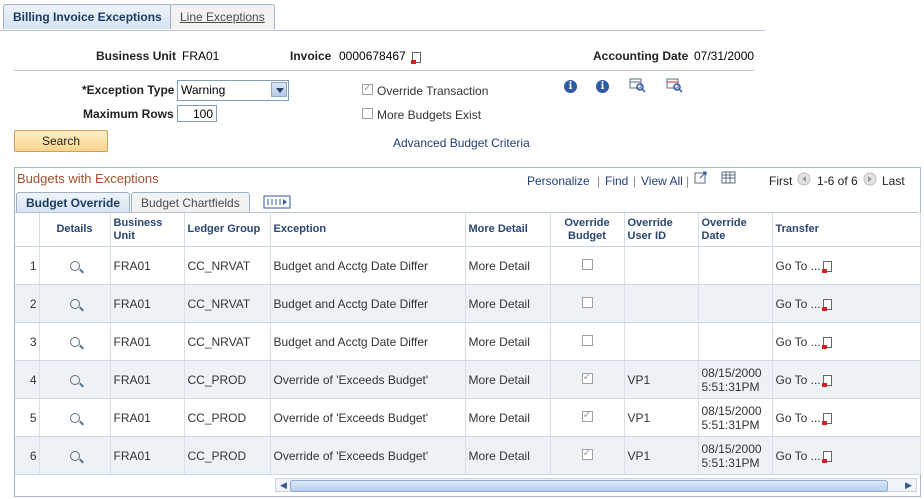 The width and height of the screenshot is (924, 499). I want to click on invoice-document-icon, so click(416, 58).